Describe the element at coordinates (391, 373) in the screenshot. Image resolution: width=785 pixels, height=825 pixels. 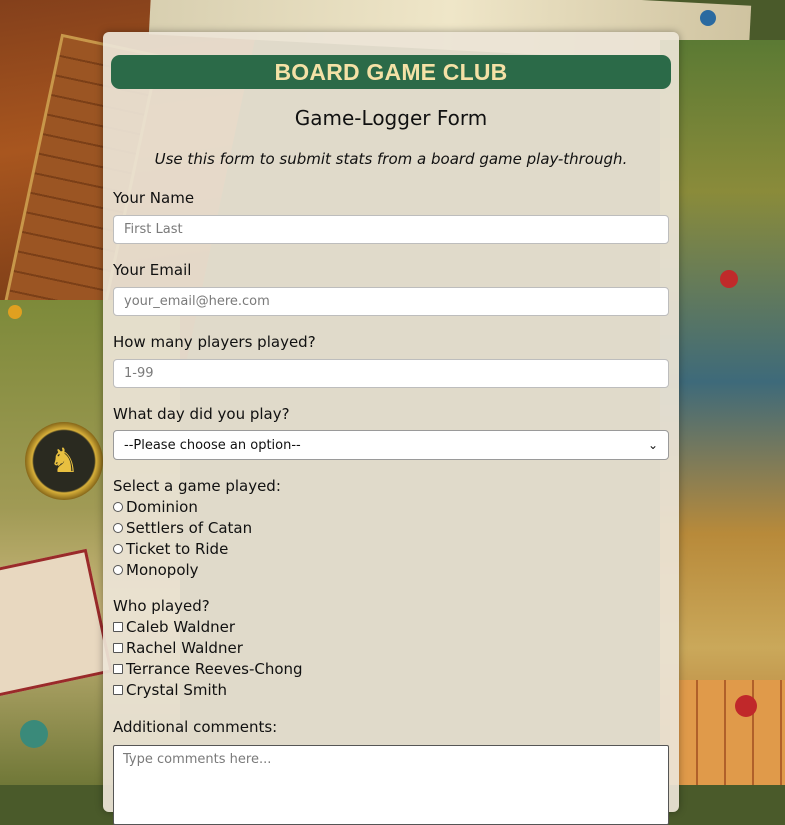
I see `players-input` at that location.